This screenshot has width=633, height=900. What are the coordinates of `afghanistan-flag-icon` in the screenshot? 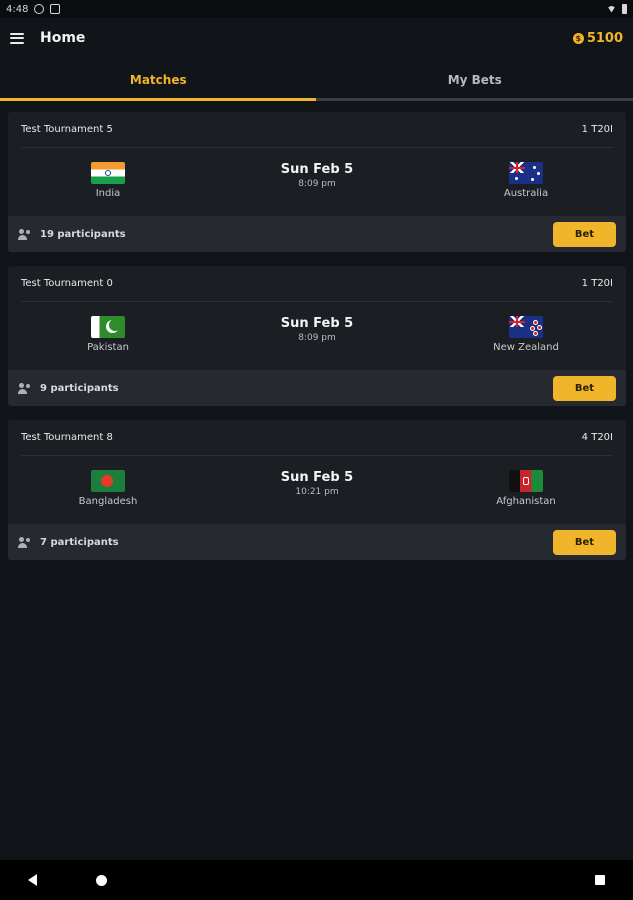 It's located at (525, 481).